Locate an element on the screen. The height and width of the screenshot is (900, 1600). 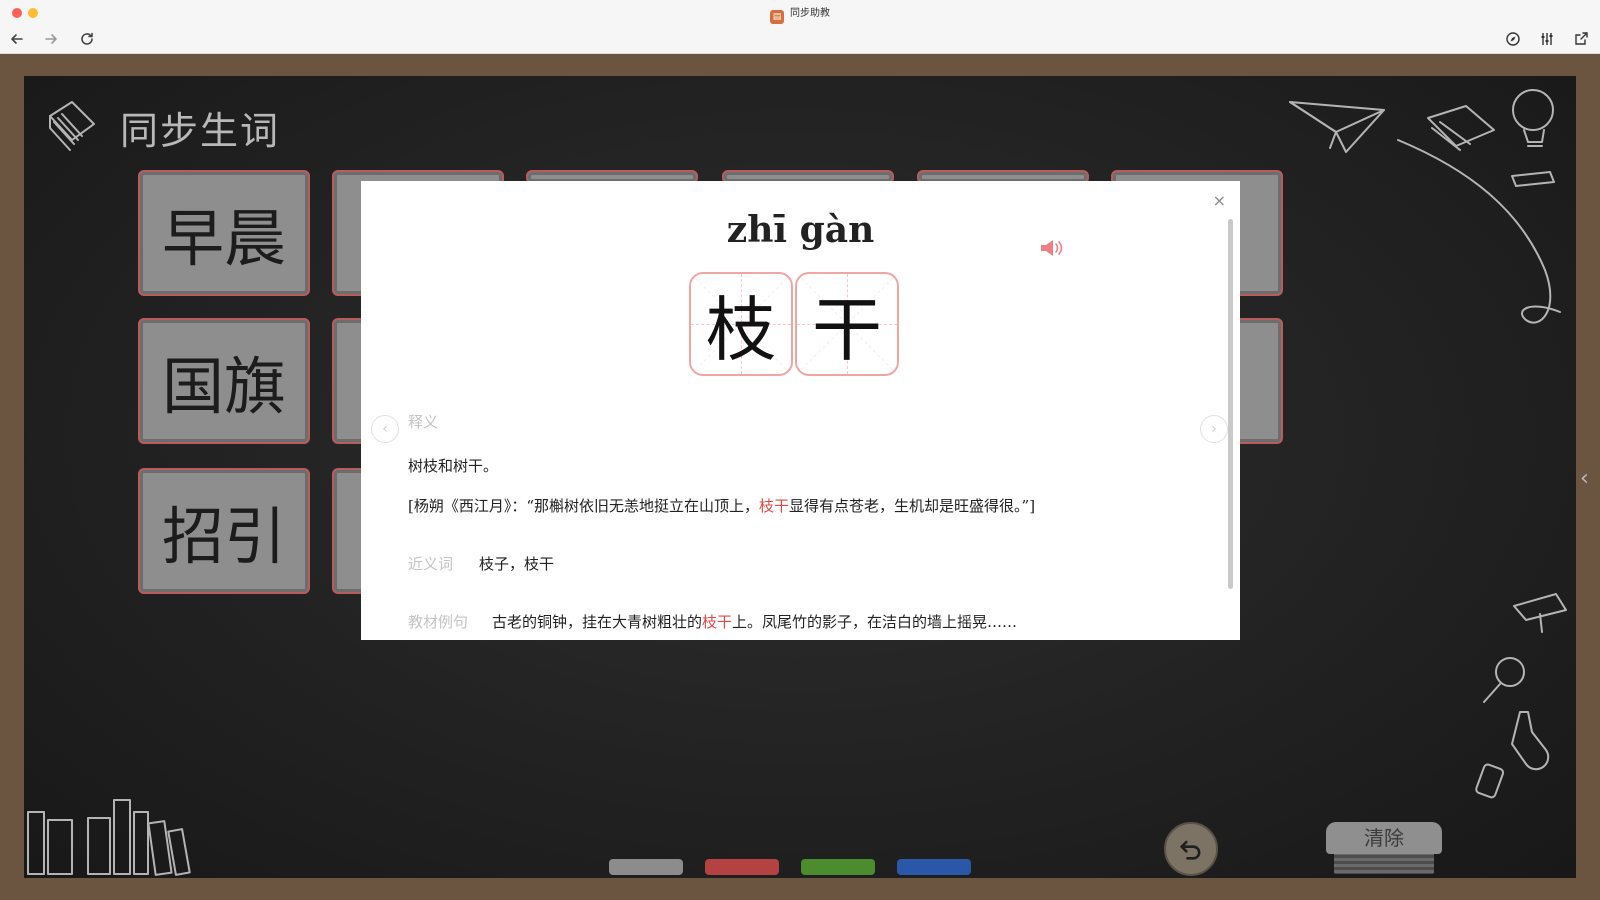
undo-icon is located at coordinates (1190, 850).